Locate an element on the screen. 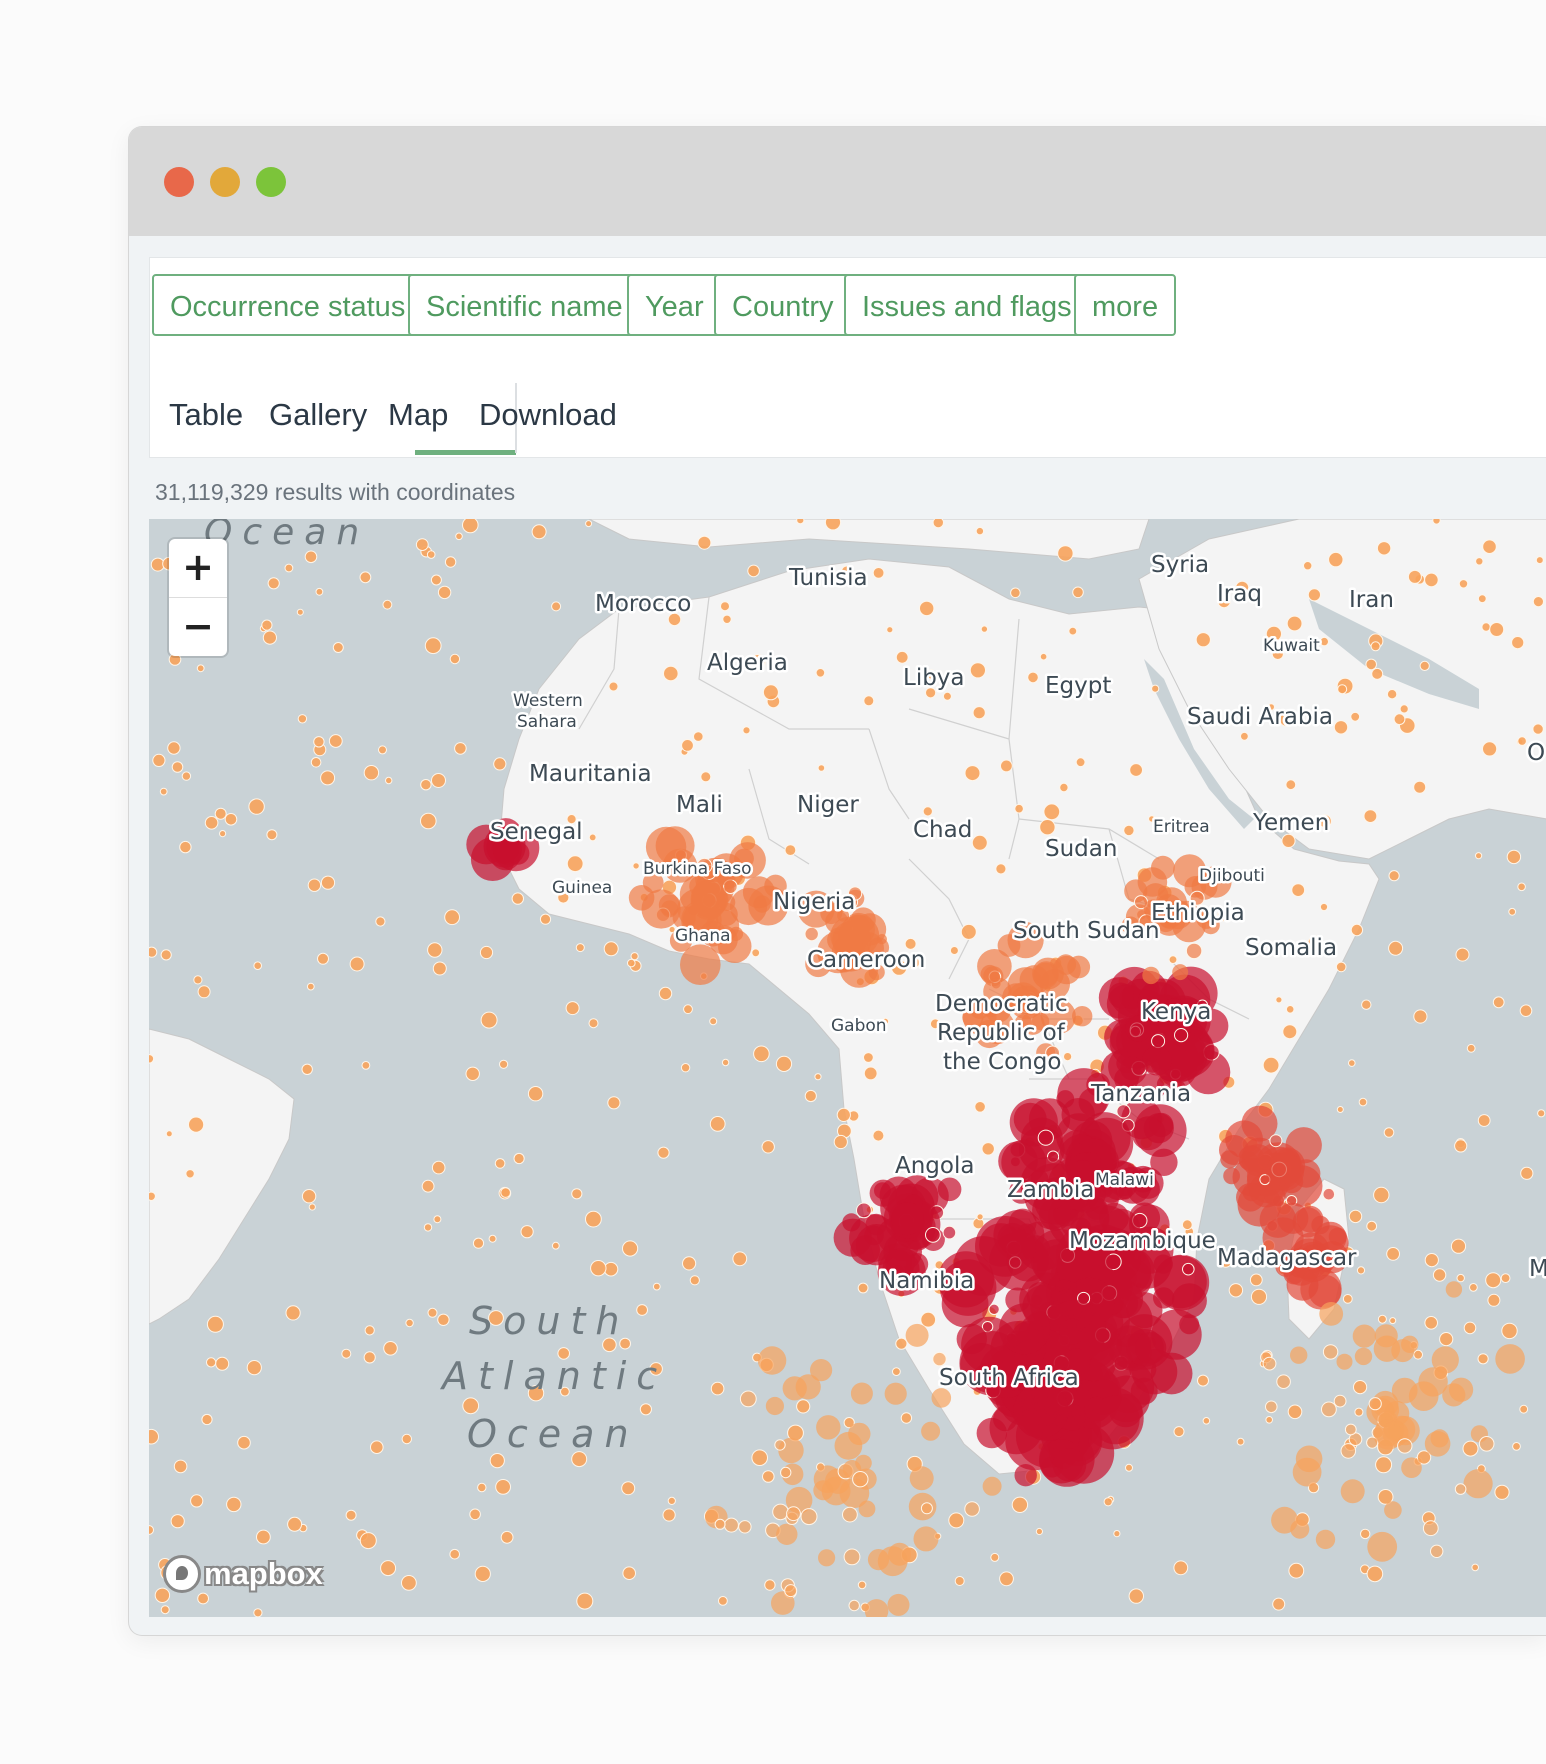 The image size is (1546, 1764). filter-year: Year is located at coordinates (674, 305).